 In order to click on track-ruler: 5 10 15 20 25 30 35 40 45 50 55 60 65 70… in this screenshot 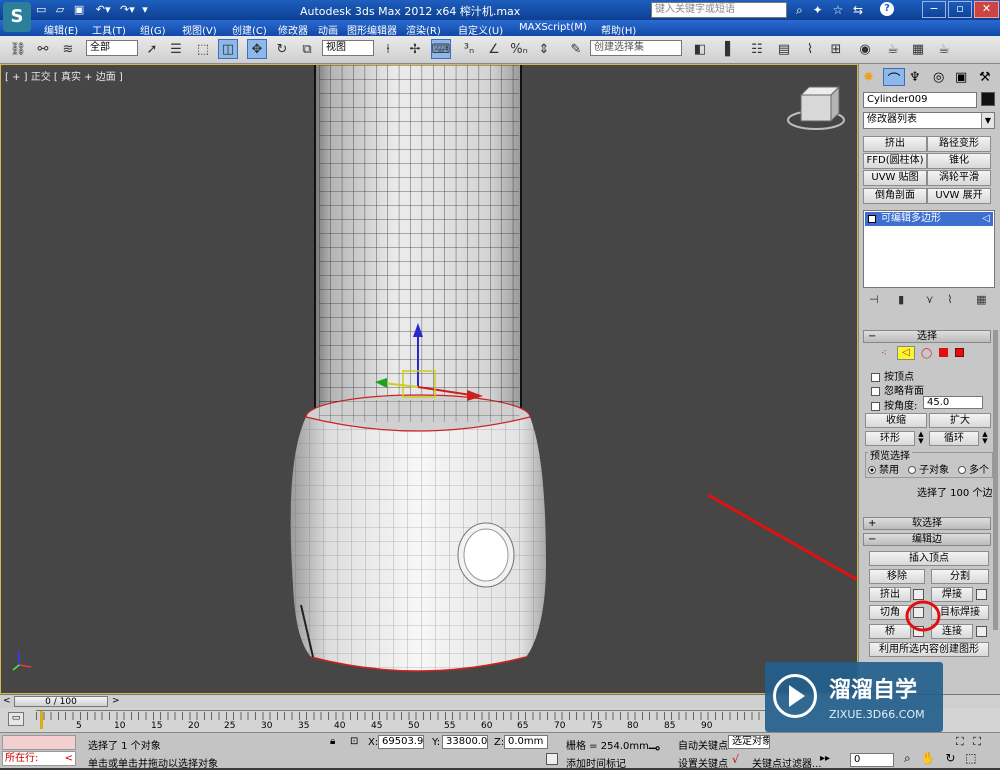, I will do `click(401, 720)`.